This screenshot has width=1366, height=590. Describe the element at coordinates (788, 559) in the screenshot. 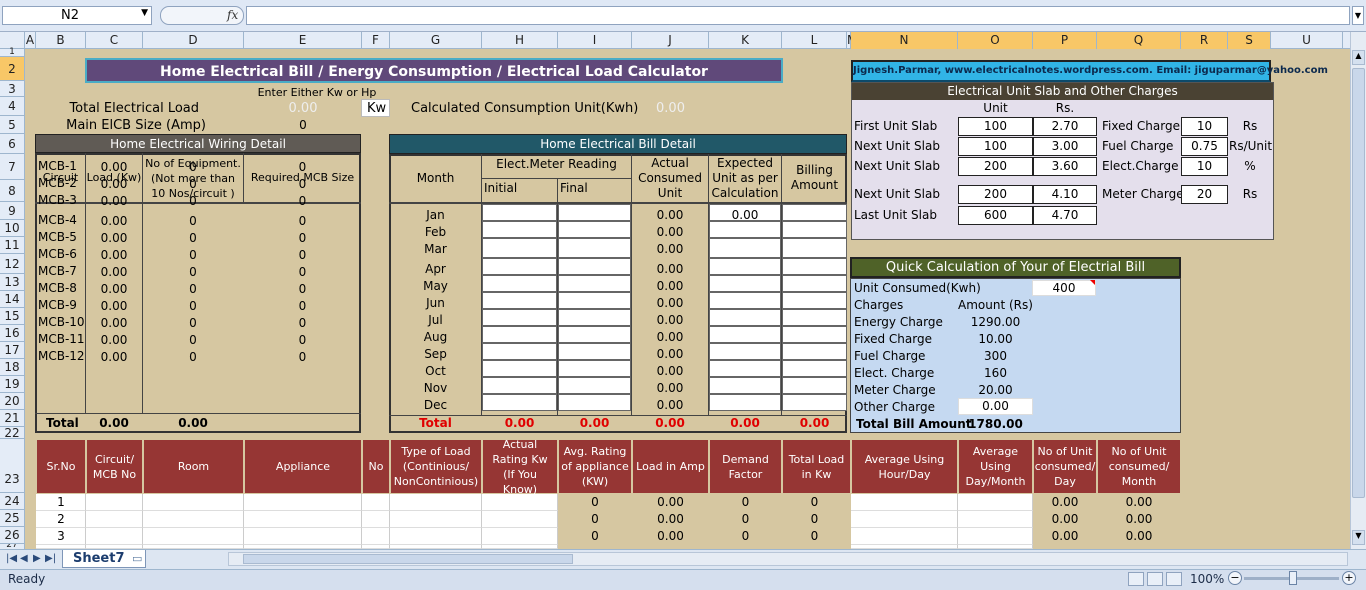

I see `horizontal-scrollbar` at that location.